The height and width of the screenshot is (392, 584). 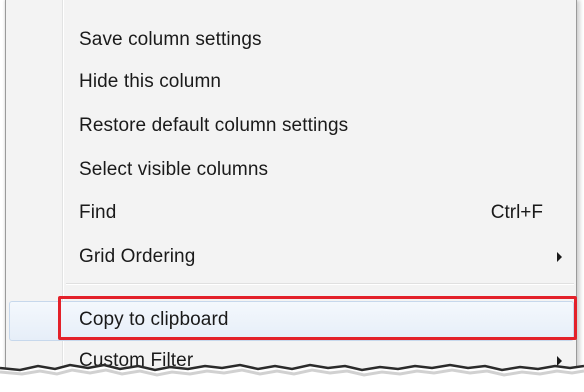 What do you see at coordinates (214, 125) in the screenshot?
I see `menu-item-label: Restore default column settings` at bounding box center [214, 125].